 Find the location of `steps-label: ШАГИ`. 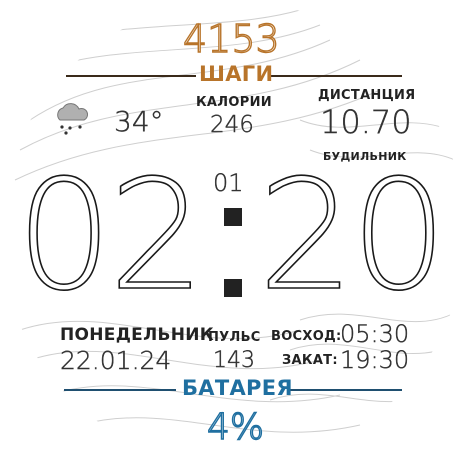

steps-label: ШАГИ is located at coordinates (236, 74).